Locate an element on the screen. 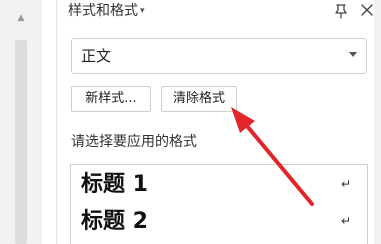 The width and height of the screenshot is (381, 244). apply-format-label: 请选择要应用的格式 is located at coordinates (134, 142).